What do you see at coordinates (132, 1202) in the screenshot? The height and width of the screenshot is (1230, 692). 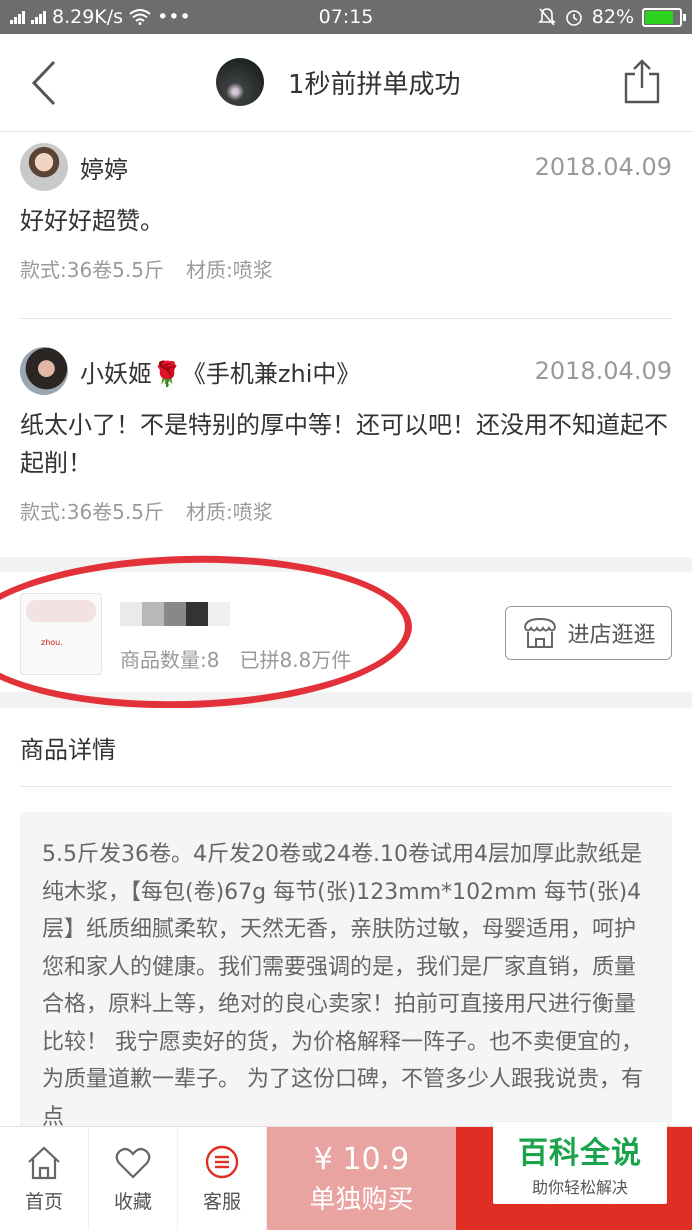 I see `favorite-label: 收藏` at bounding box center [132, 1202].